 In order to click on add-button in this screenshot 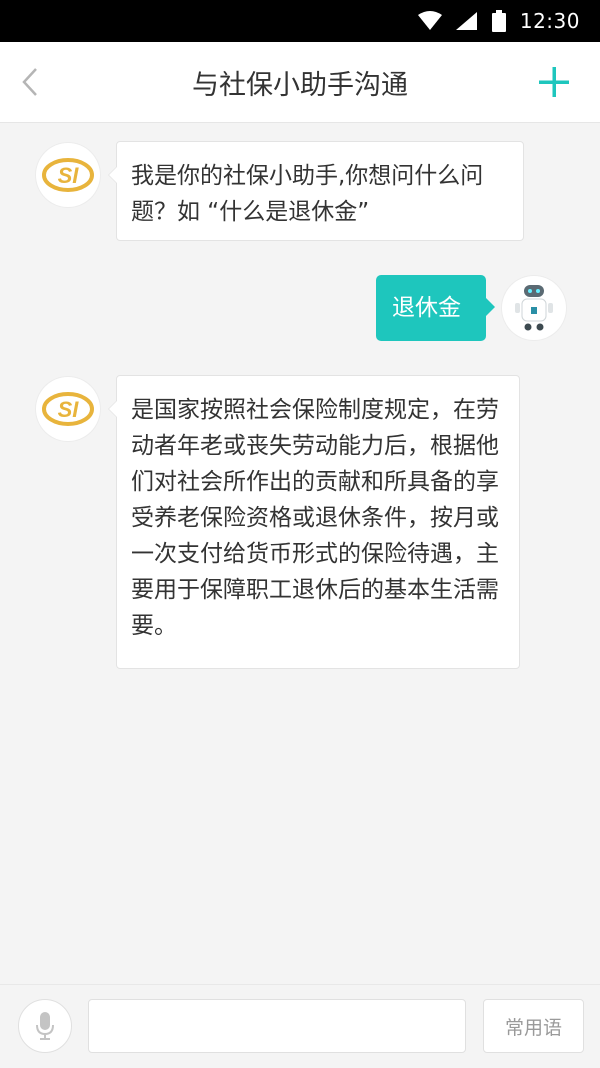, I will do `click(554, 82)`.